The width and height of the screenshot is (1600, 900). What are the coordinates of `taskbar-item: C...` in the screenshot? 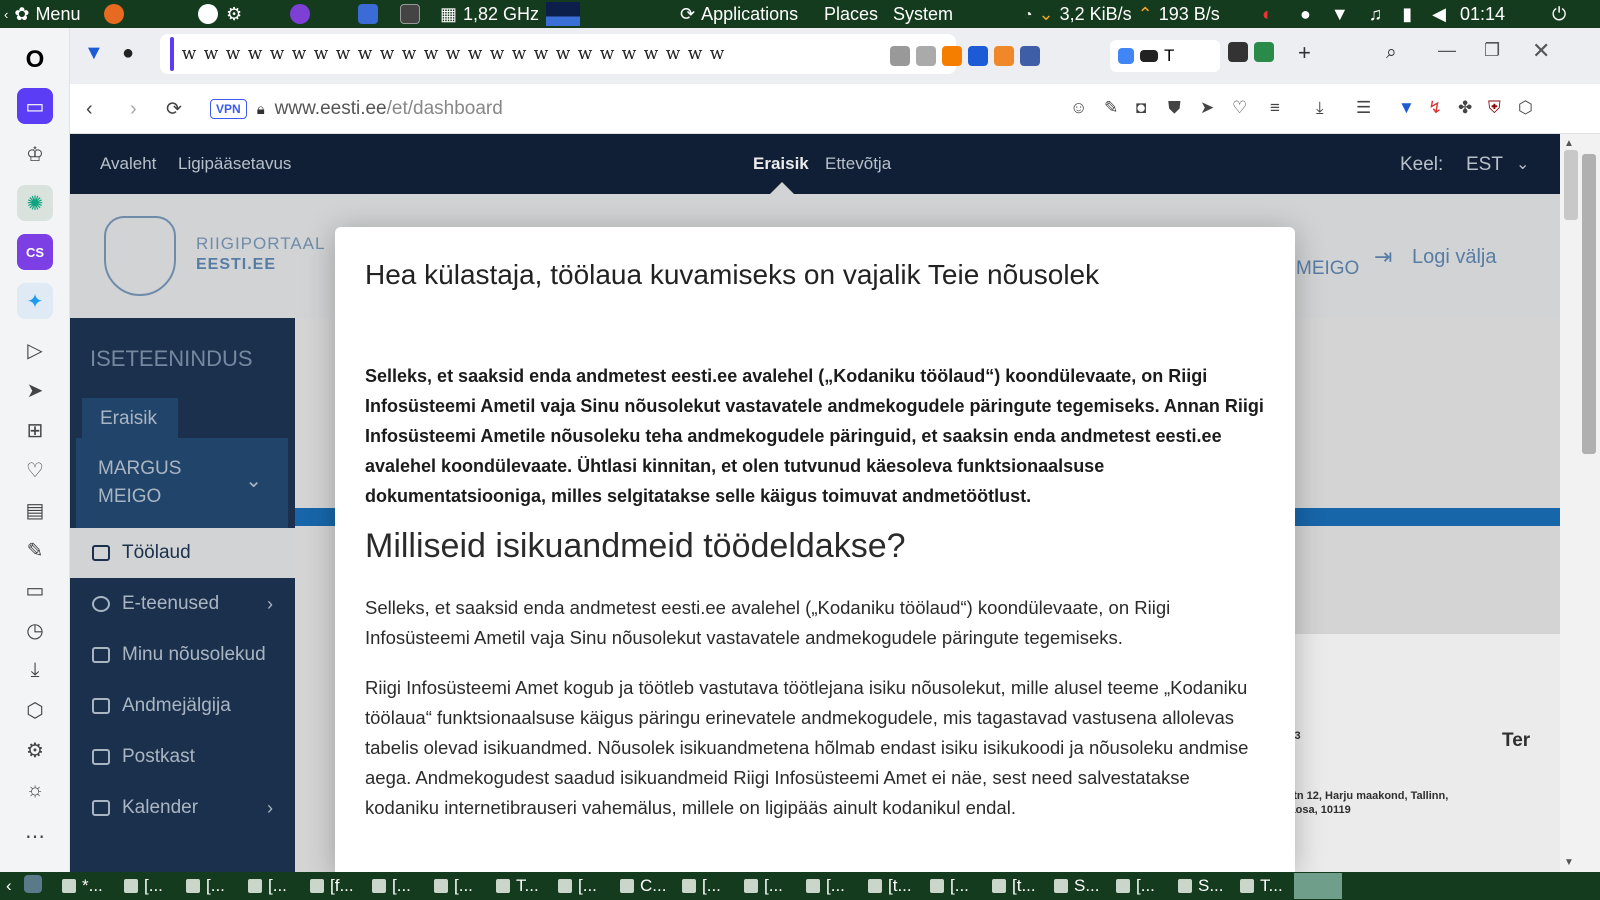 It's located at (643, 886).